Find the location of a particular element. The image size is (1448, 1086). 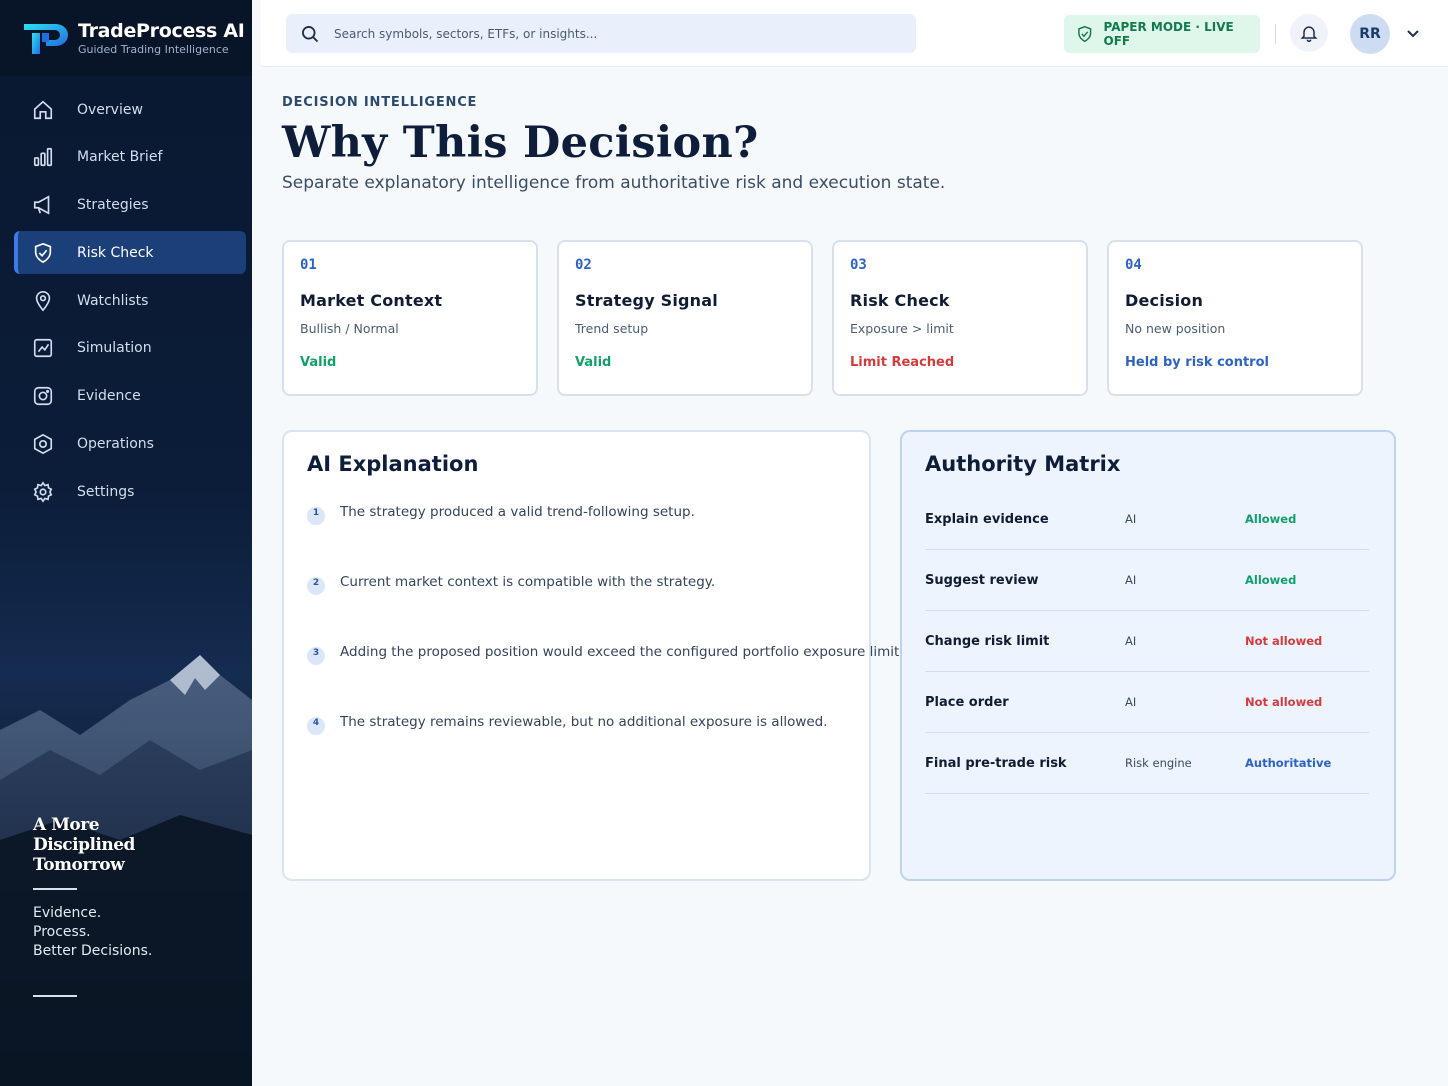

sidebar-item-label: Overview is located at coordinates (110, 109).